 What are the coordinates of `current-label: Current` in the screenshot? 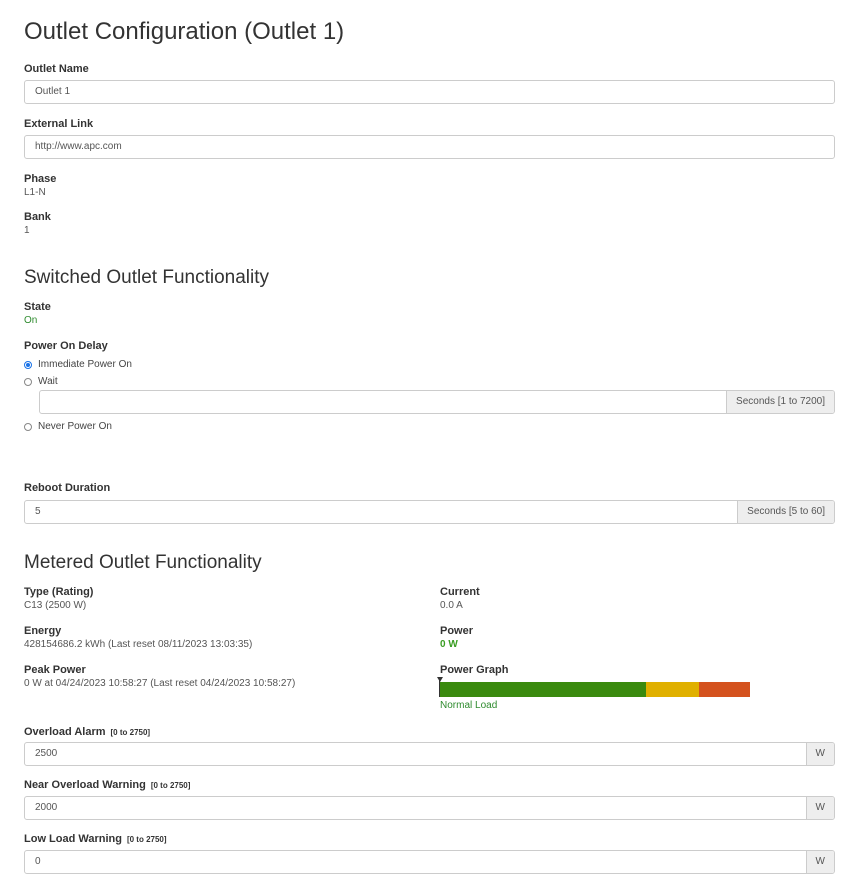 It's located at (460, 592).